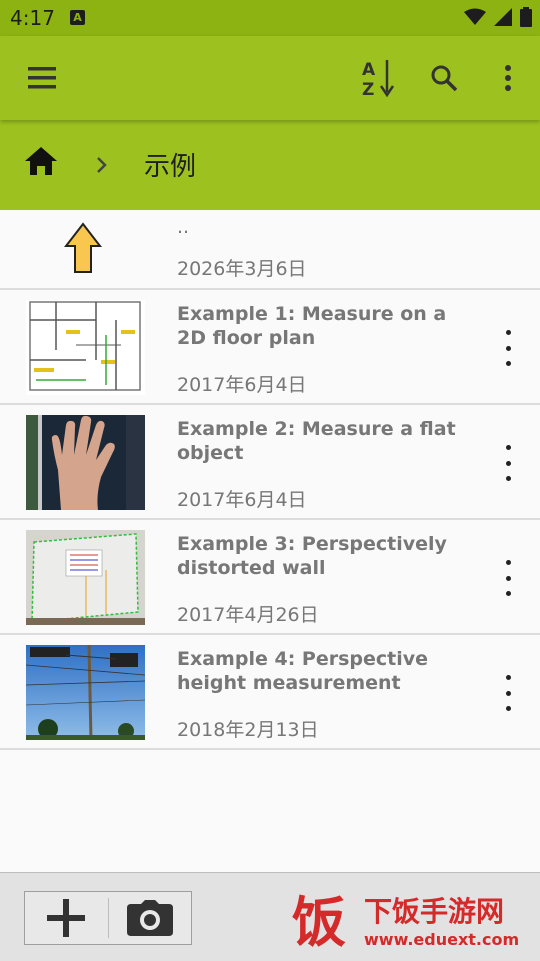 This screenshot has height=961, width=540. I want to click on breadcrumb-home, so click(42, 164).